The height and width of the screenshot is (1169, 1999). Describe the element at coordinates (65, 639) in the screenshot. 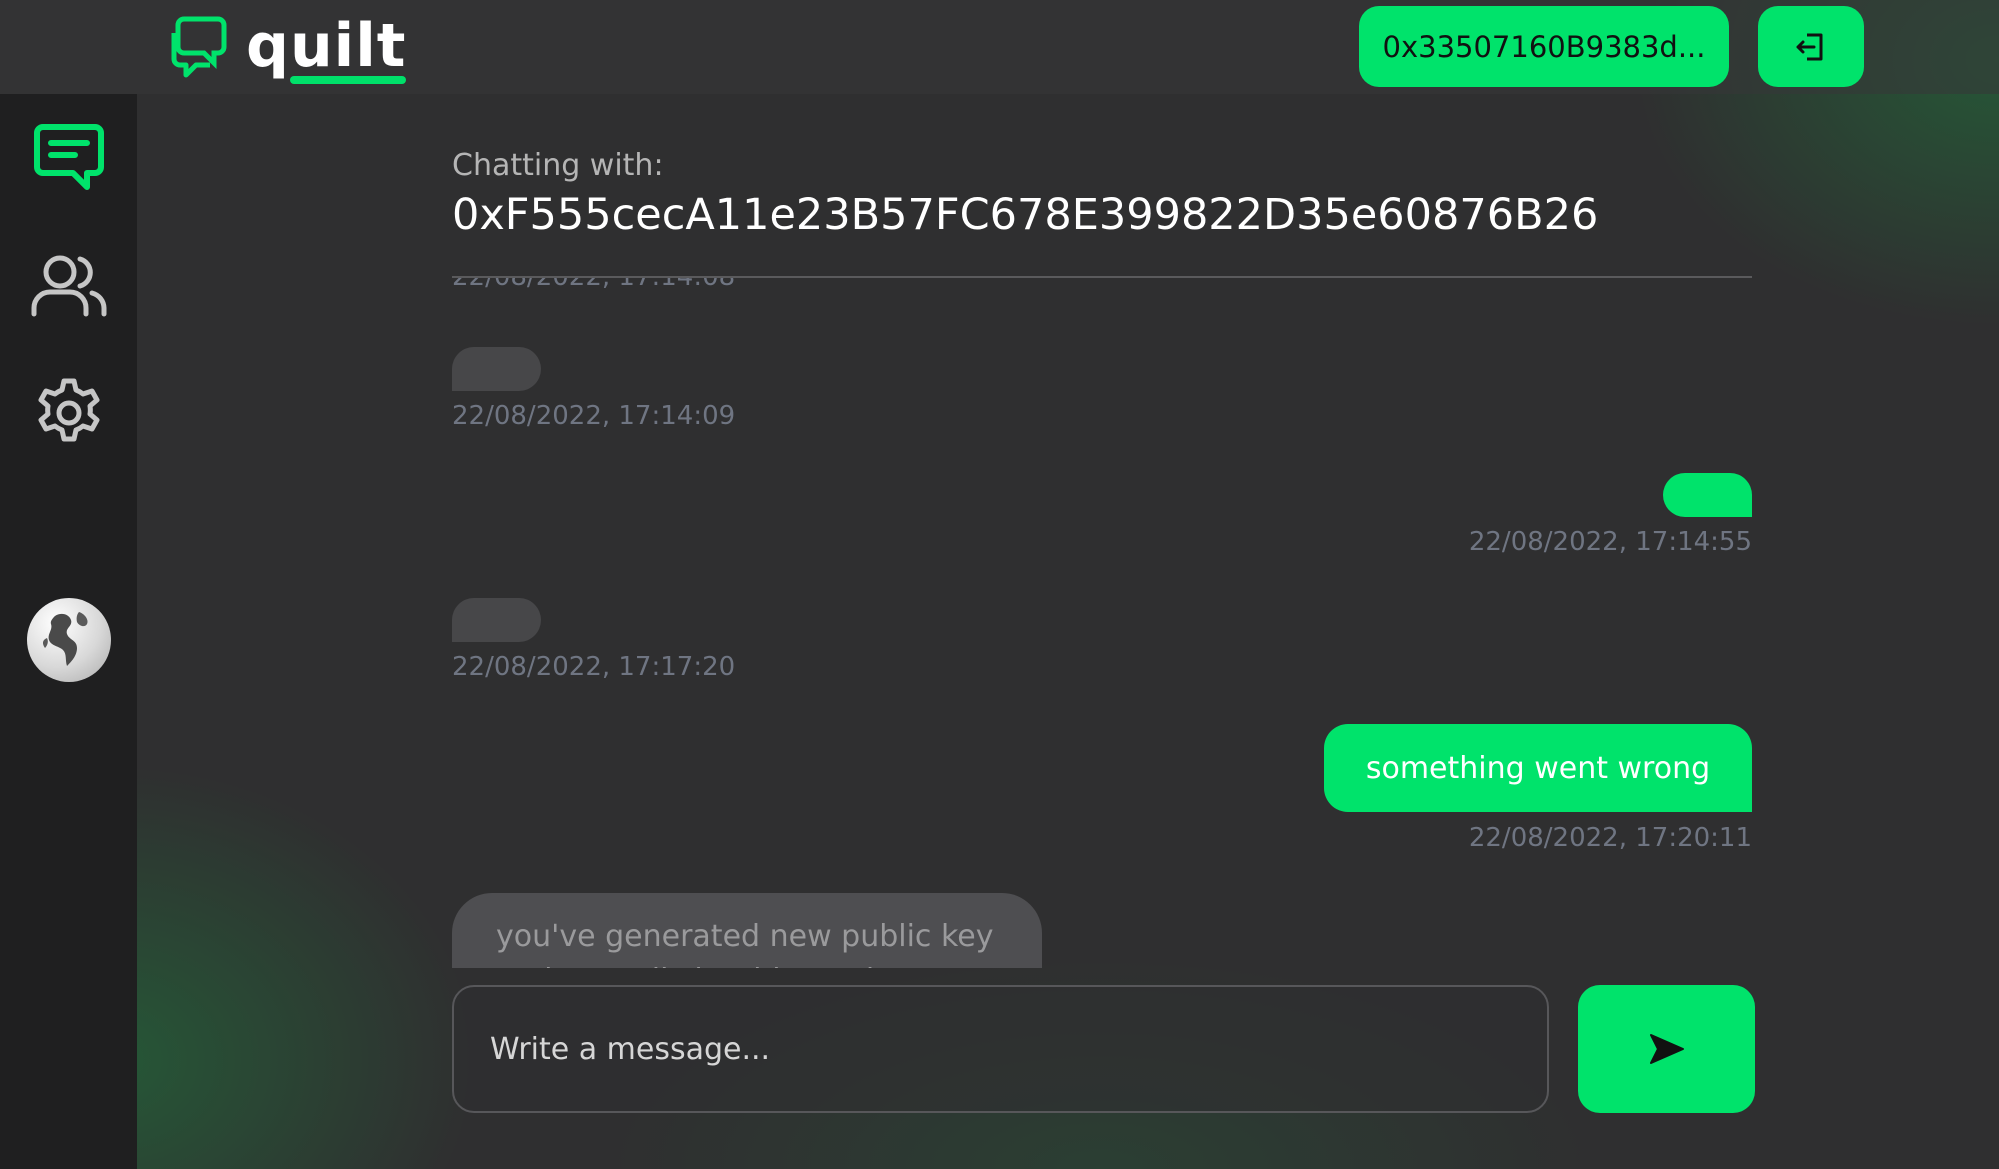

I see `globe-icon` at that location.